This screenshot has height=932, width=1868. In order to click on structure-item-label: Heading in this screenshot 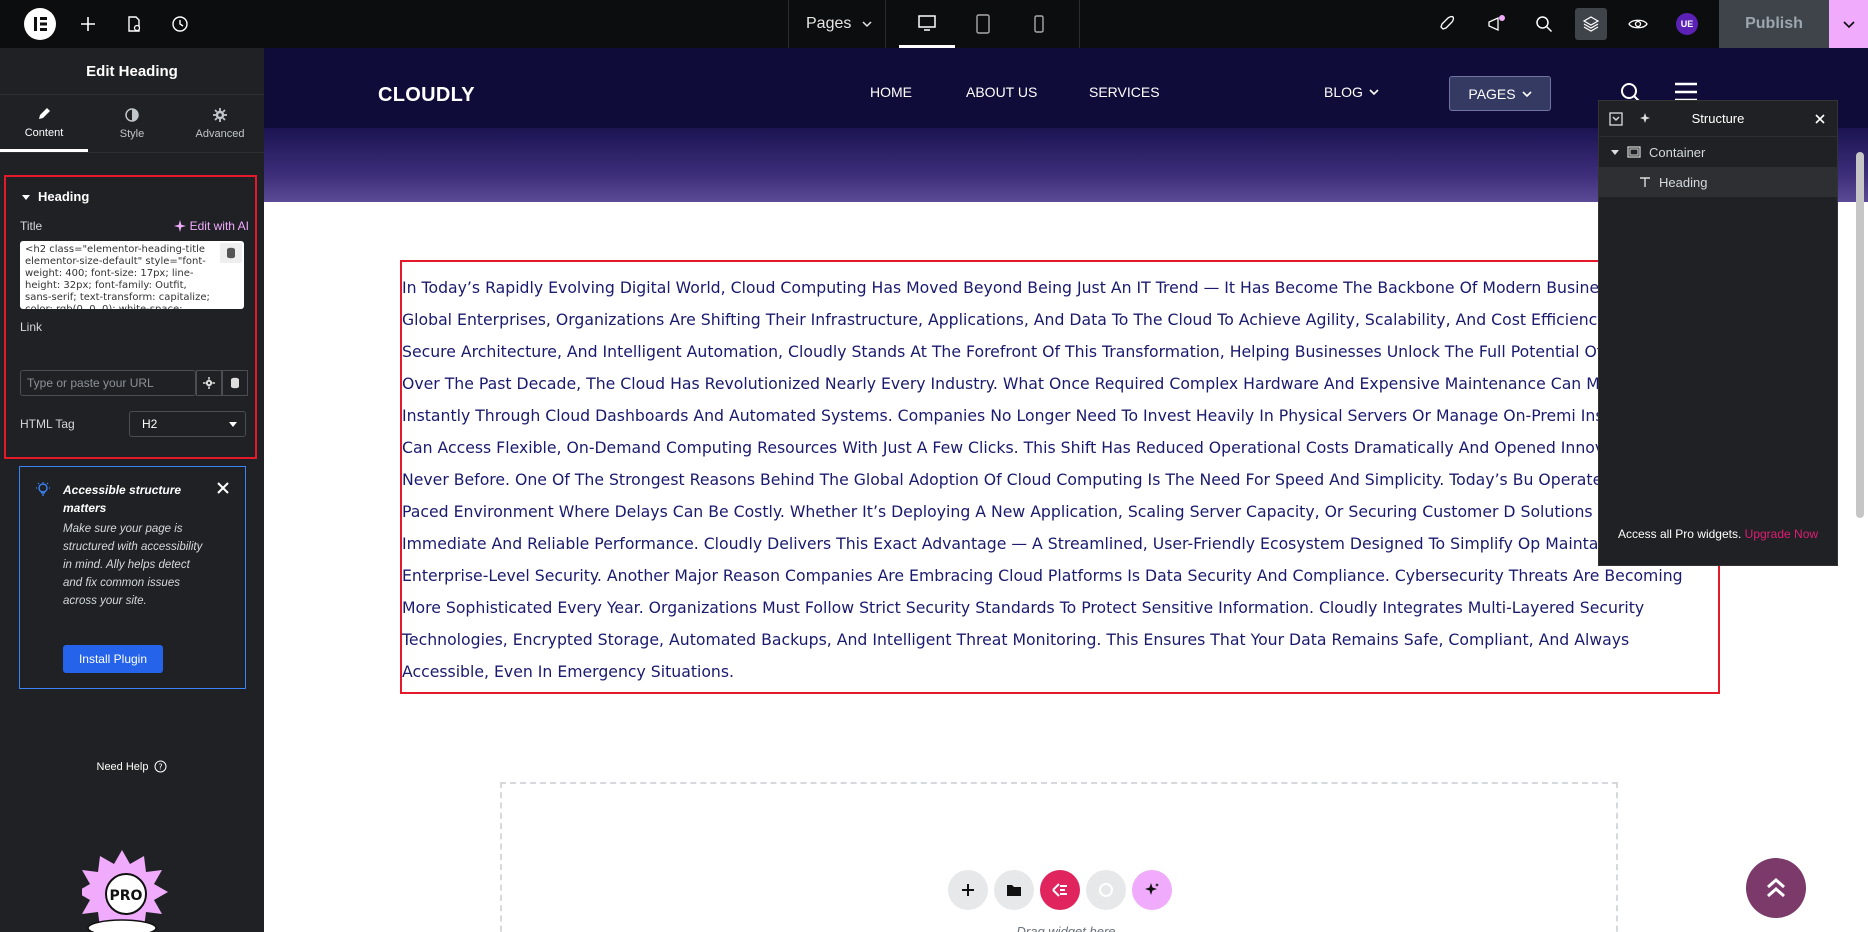, I will do `click(1683, 182)`.